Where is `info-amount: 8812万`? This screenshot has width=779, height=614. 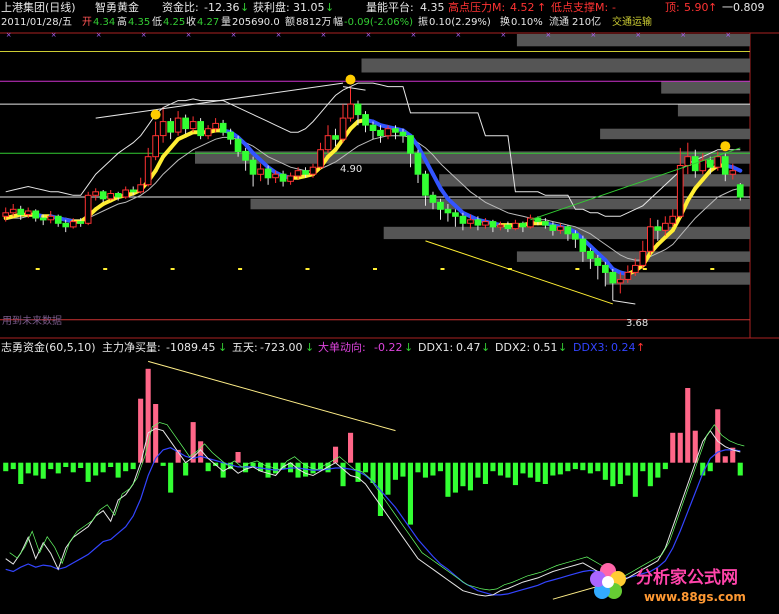 info-amount: 8812万 is located at coordinates (313, 22).